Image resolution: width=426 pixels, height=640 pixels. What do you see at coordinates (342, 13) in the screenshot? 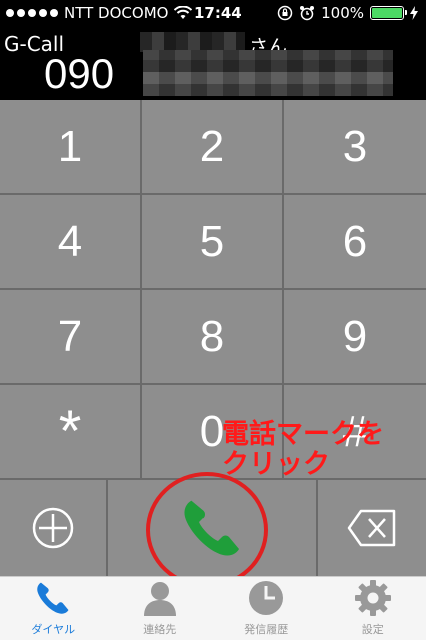
I see `battery-percent: 100%` at bounding box center [342, 13].